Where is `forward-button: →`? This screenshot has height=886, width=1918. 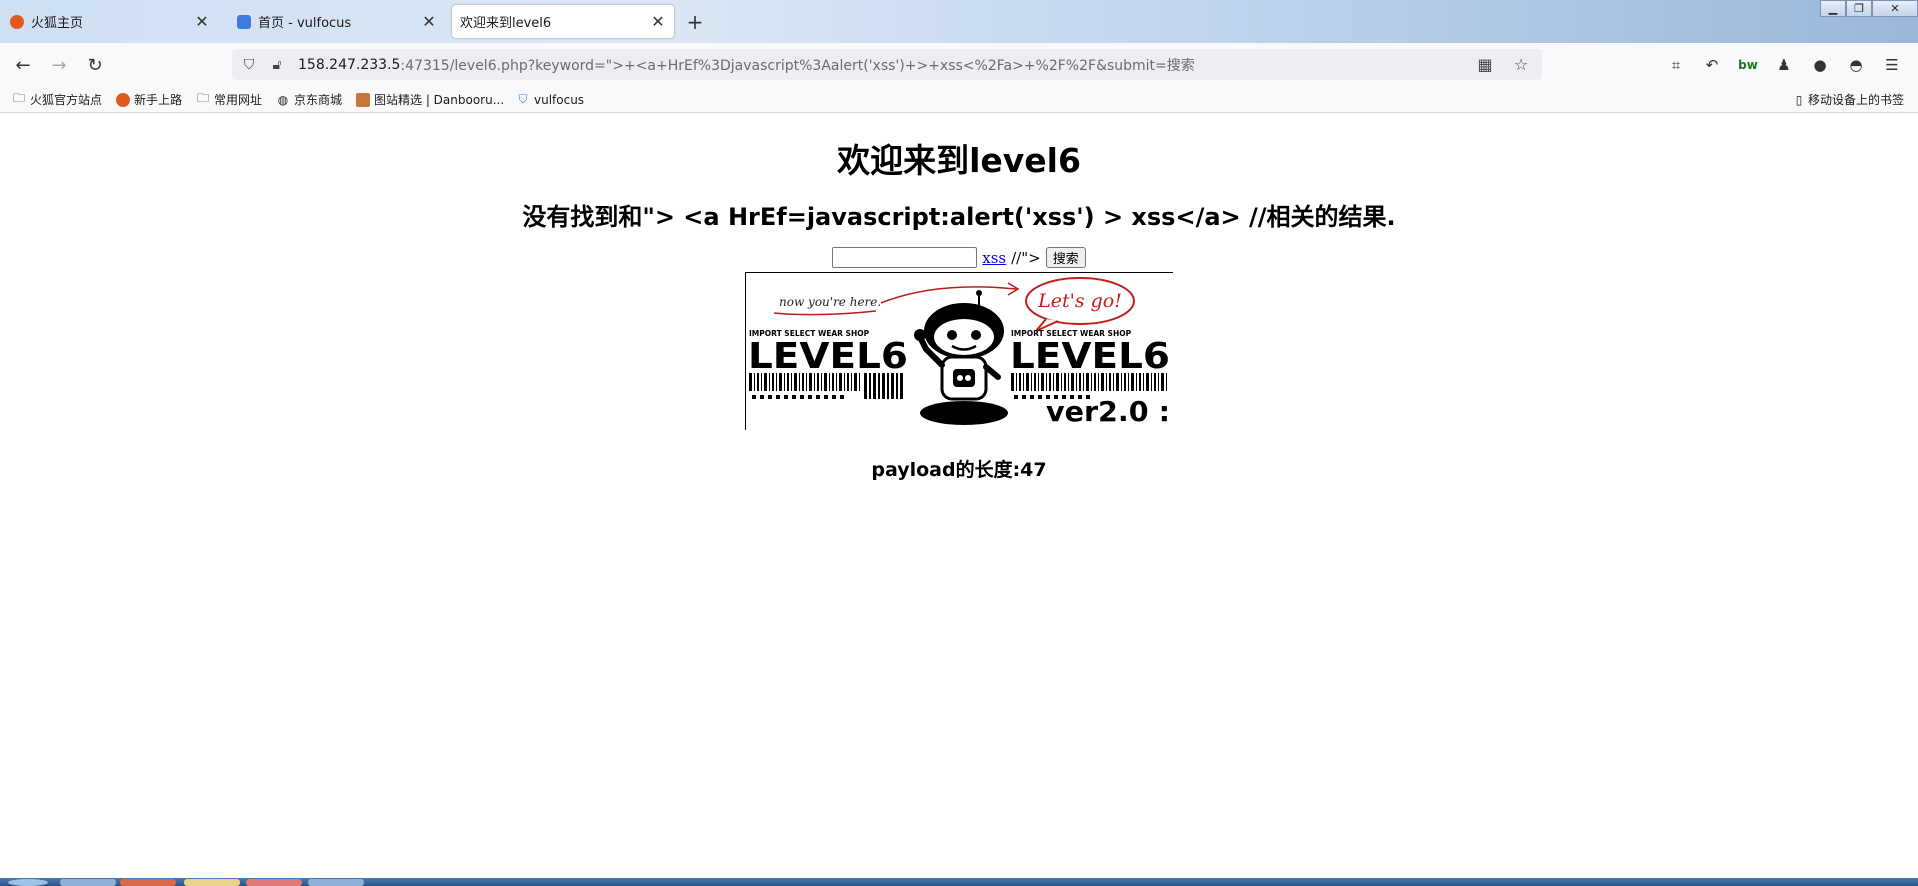
forward-button: → is located at coordinates (59, 65).